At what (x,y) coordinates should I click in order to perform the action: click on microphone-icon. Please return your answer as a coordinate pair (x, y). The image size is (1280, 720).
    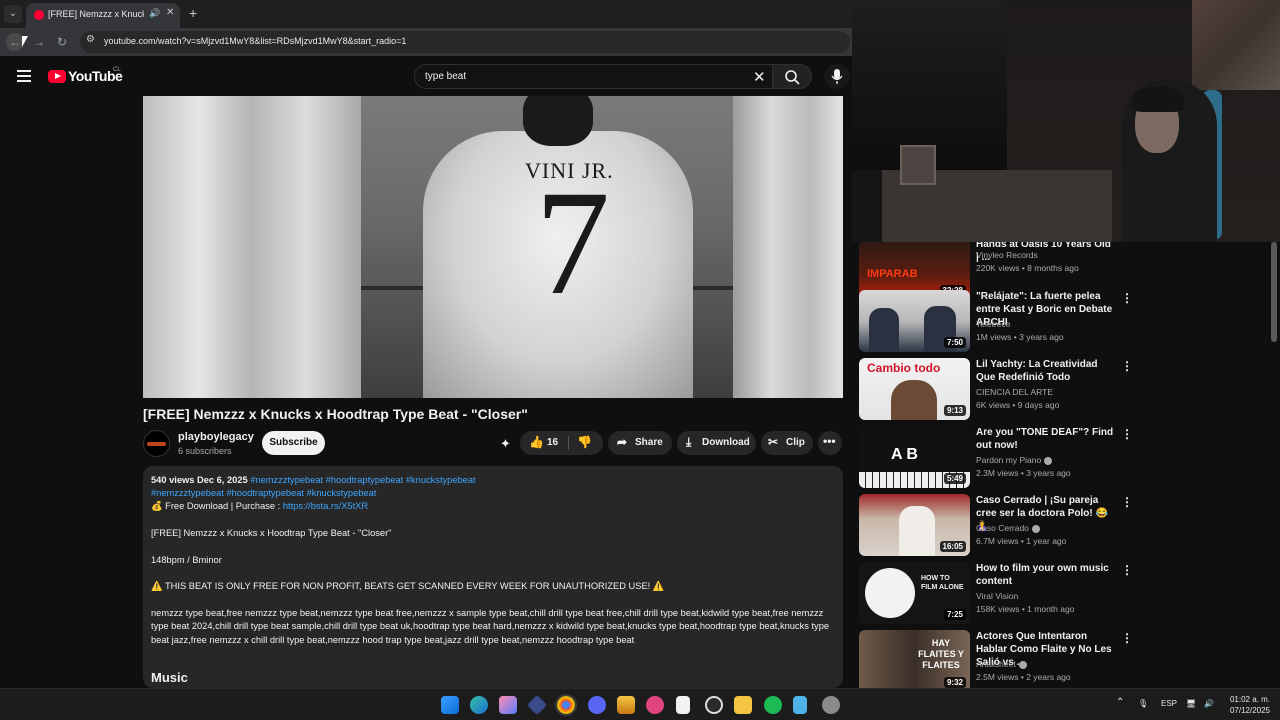
    Looking at the image, I should click on (837, 76).